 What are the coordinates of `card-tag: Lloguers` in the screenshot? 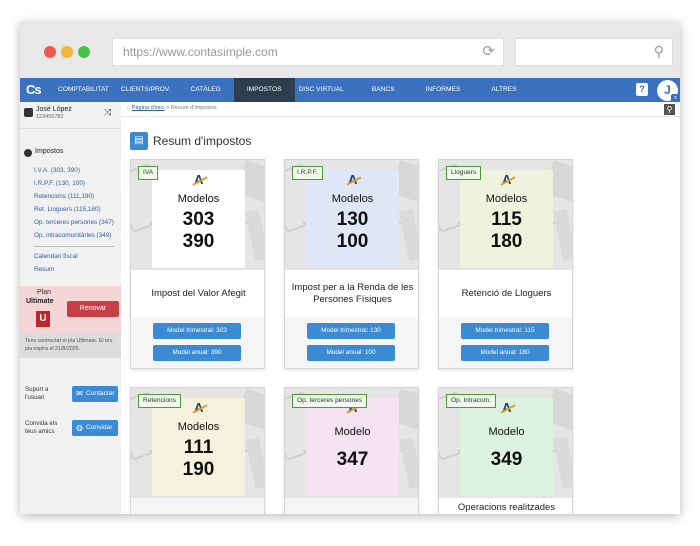 It's located at (464, 173).